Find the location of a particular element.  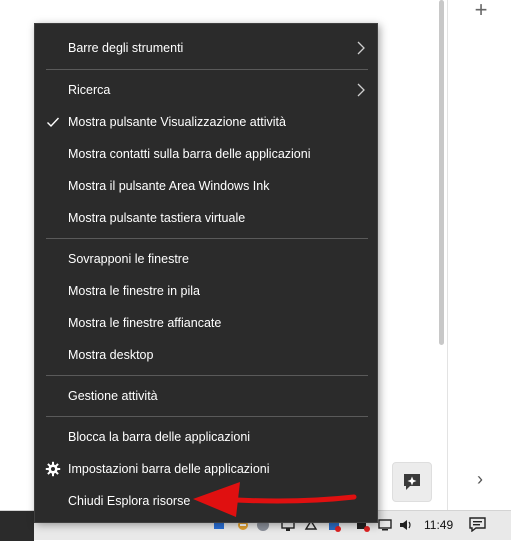

menu-item-touch-keyboard: Mostra pulsante tastiera virtuale is located at coordinates (206, 218).